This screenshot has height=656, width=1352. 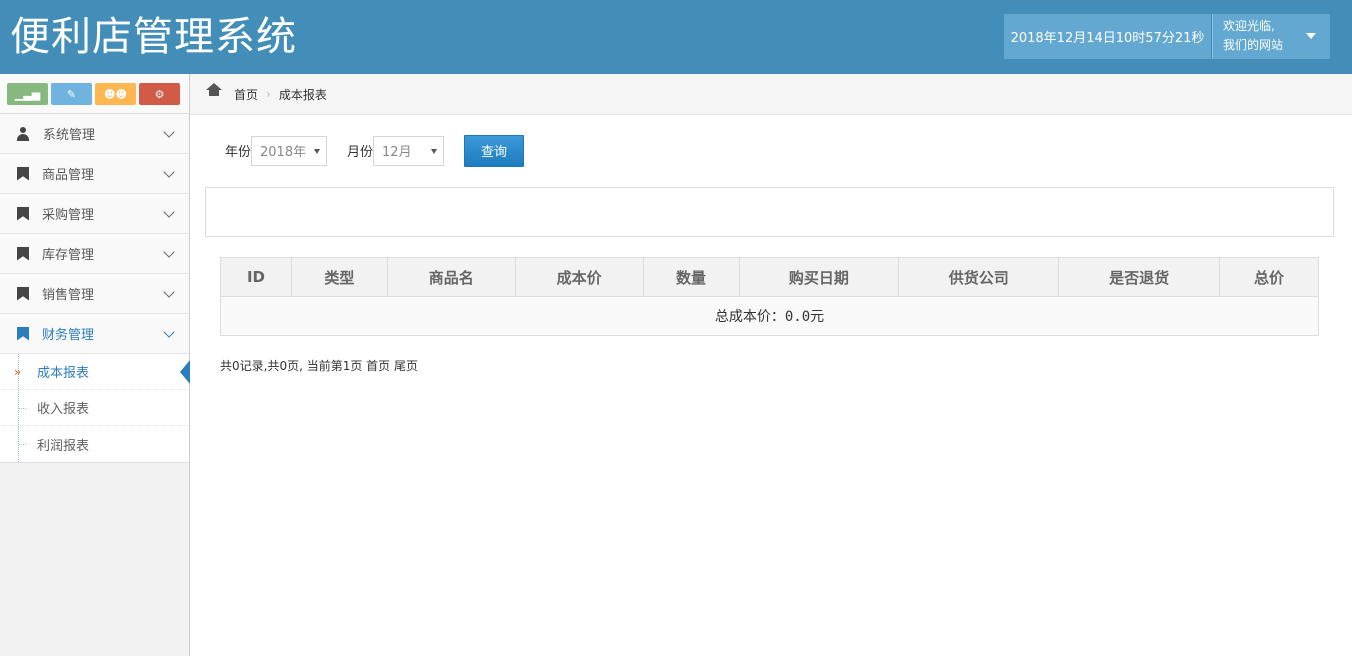 What do you see at coordinates (256, 277) in the screenshot?
I see `column-header: ID` at bounding box center [256, 277].